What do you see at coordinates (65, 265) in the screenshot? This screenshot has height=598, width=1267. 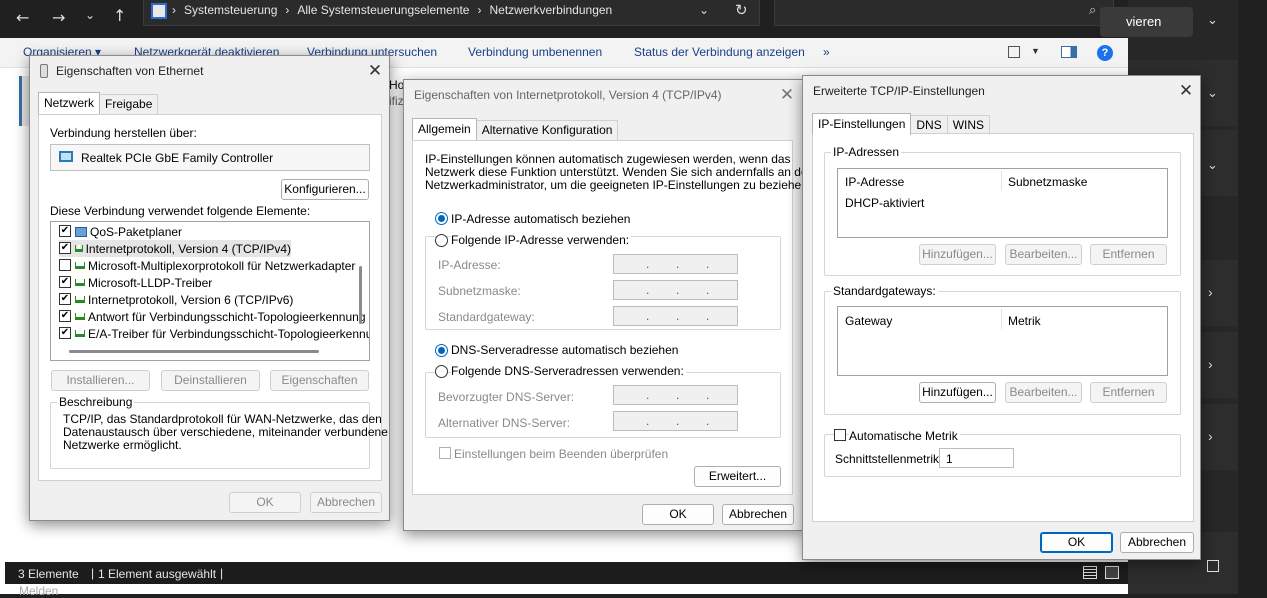 I see `item-checkbox` at bounding box center [65, 265].